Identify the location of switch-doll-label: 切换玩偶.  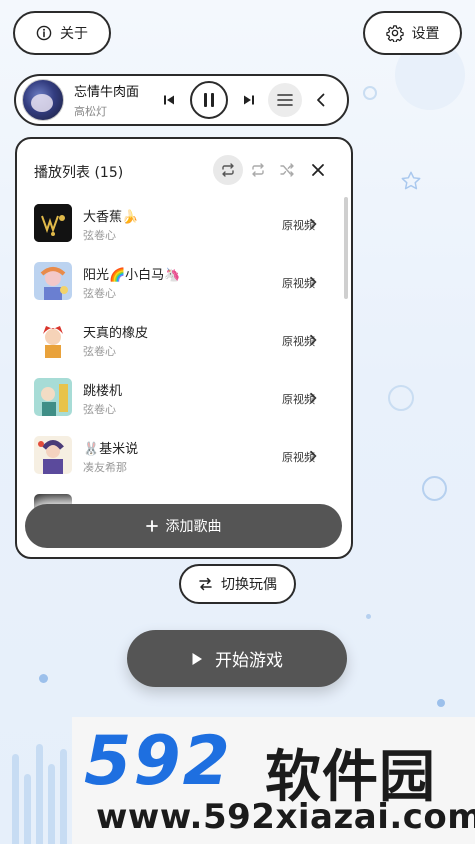
(249, 585).